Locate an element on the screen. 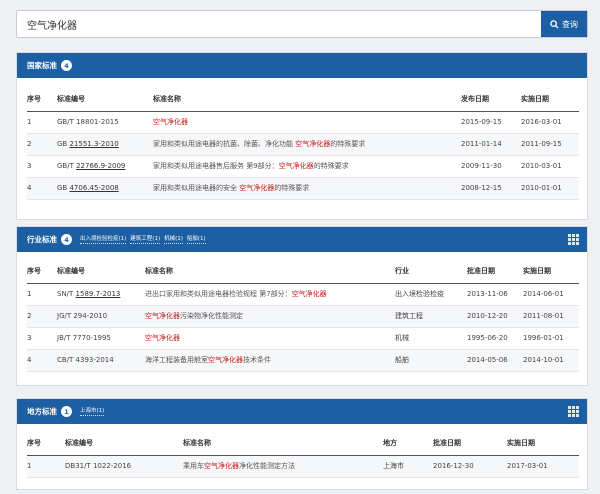  standard-code: DB31/T 1022-2016 is located at coordinates (124, 466).